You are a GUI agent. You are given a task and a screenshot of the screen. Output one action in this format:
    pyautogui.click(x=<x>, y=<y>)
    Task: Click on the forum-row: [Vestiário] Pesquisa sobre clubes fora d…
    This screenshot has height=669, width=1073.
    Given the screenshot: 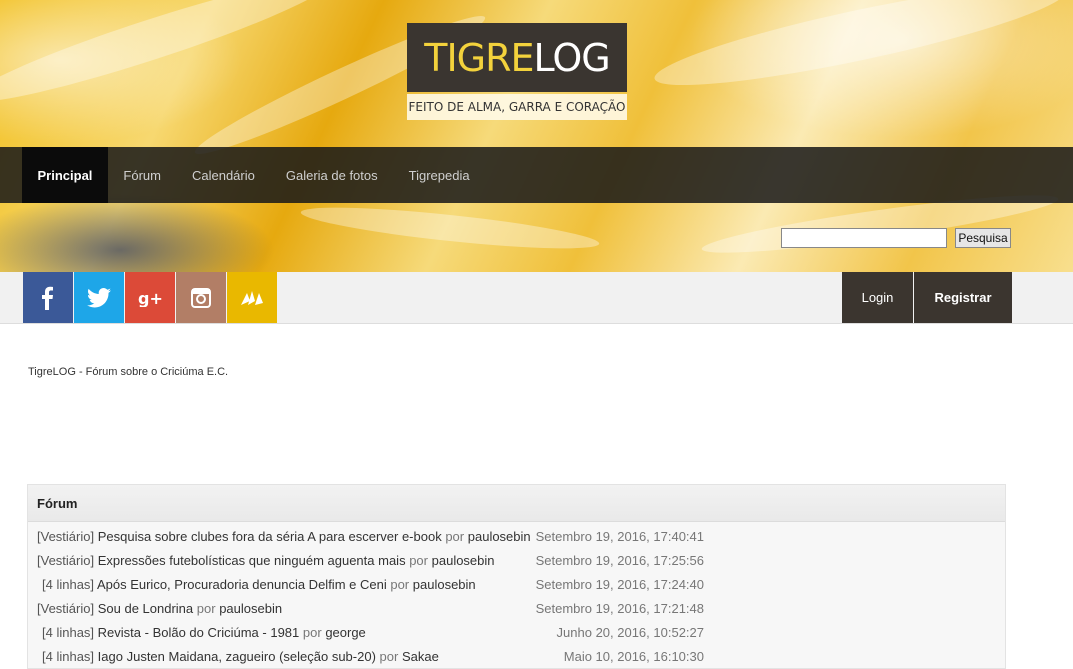 What is the action you would take?
    pyautogui.click(x=517, y=536)
    